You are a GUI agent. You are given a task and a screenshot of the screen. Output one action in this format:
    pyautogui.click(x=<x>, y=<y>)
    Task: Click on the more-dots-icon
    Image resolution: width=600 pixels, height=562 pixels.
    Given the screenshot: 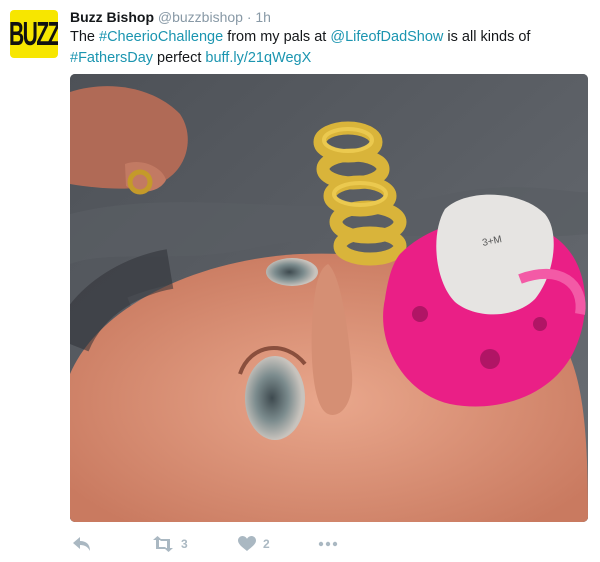 What is the action you would take?
    pyautogui.click(x=328, y=544)
    